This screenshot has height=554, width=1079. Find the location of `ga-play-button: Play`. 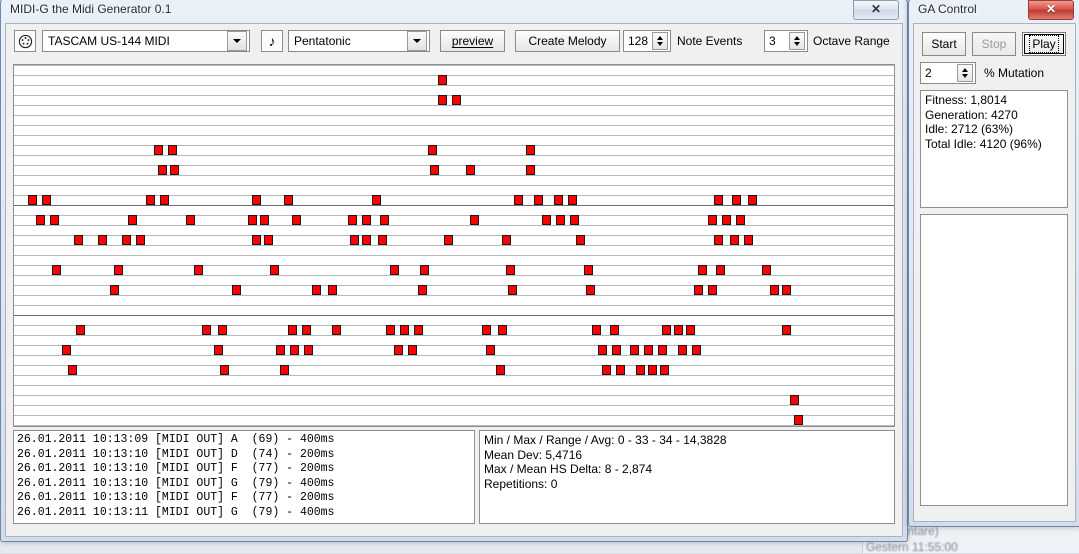

ga-play-button: Play is located at coordinates (1044, 44).